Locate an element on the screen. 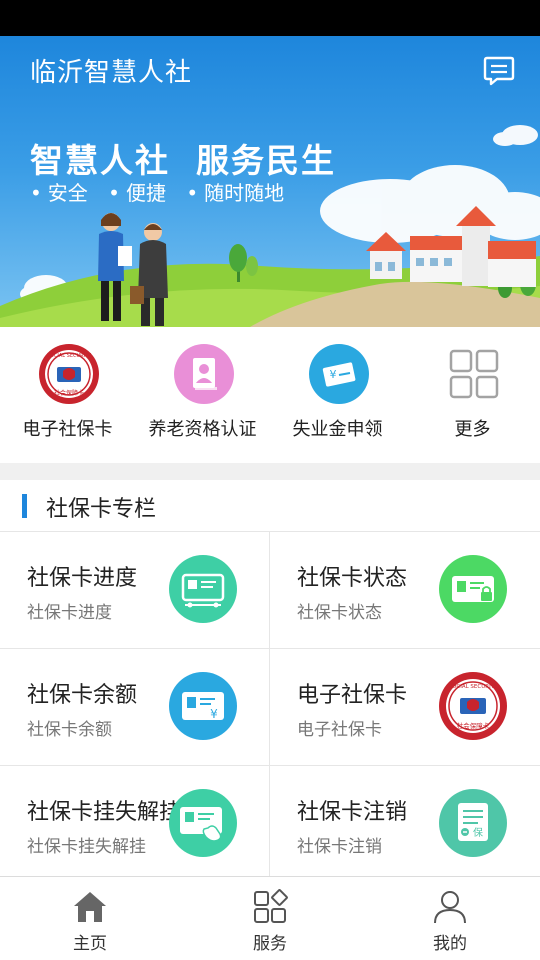  services-grid-icon is located at coordinates (271, 906).